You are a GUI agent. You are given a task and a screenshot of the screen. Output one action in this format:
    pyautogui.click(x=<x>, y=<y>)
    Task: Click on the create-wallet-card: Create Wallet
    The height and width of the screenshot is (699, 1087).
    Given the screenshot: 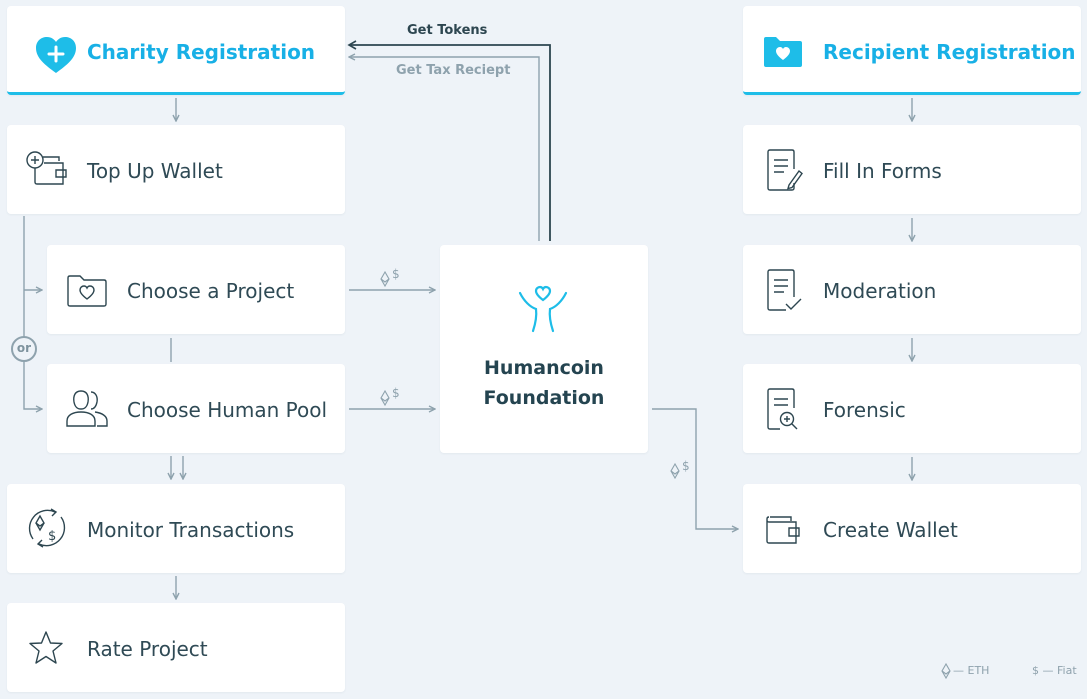 What is the action you would take?
    pyautogui.click(x=912, y=528)
    